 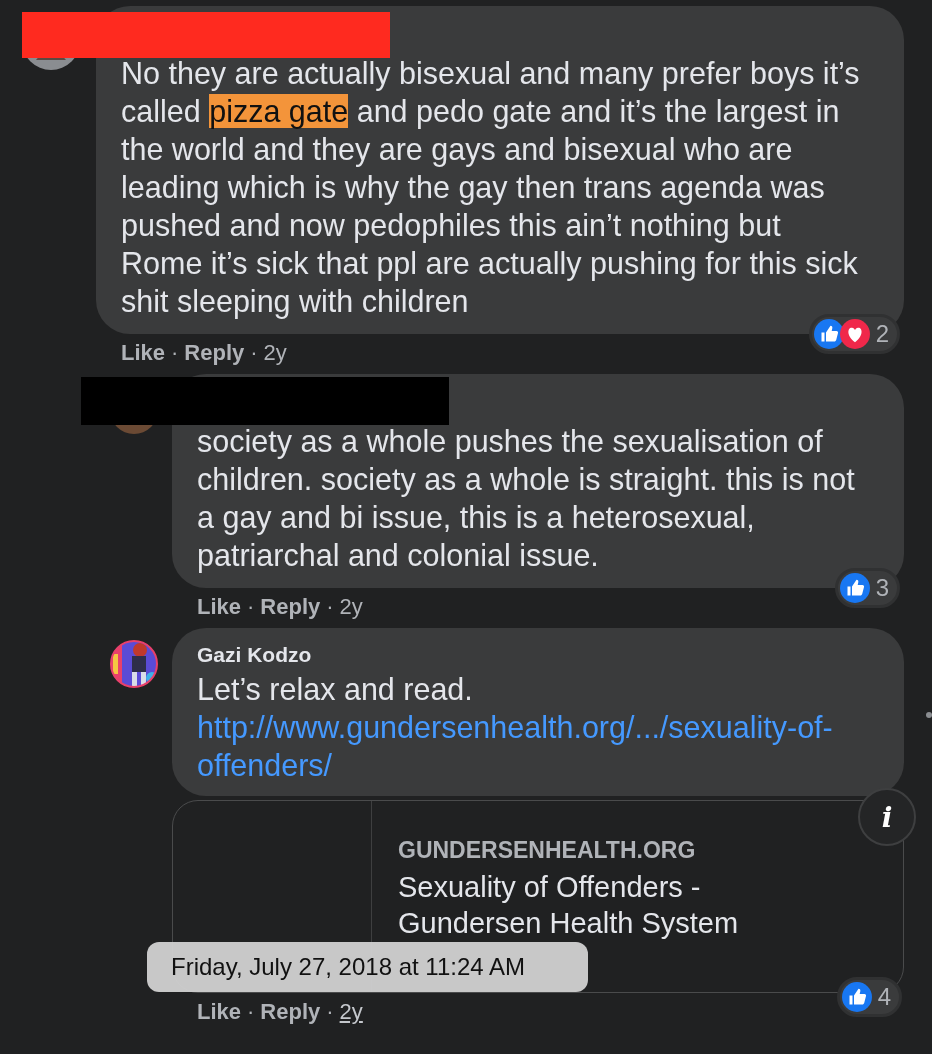 I want to click on comment-text: Let’s relax and read., so click(x=335, y=689).